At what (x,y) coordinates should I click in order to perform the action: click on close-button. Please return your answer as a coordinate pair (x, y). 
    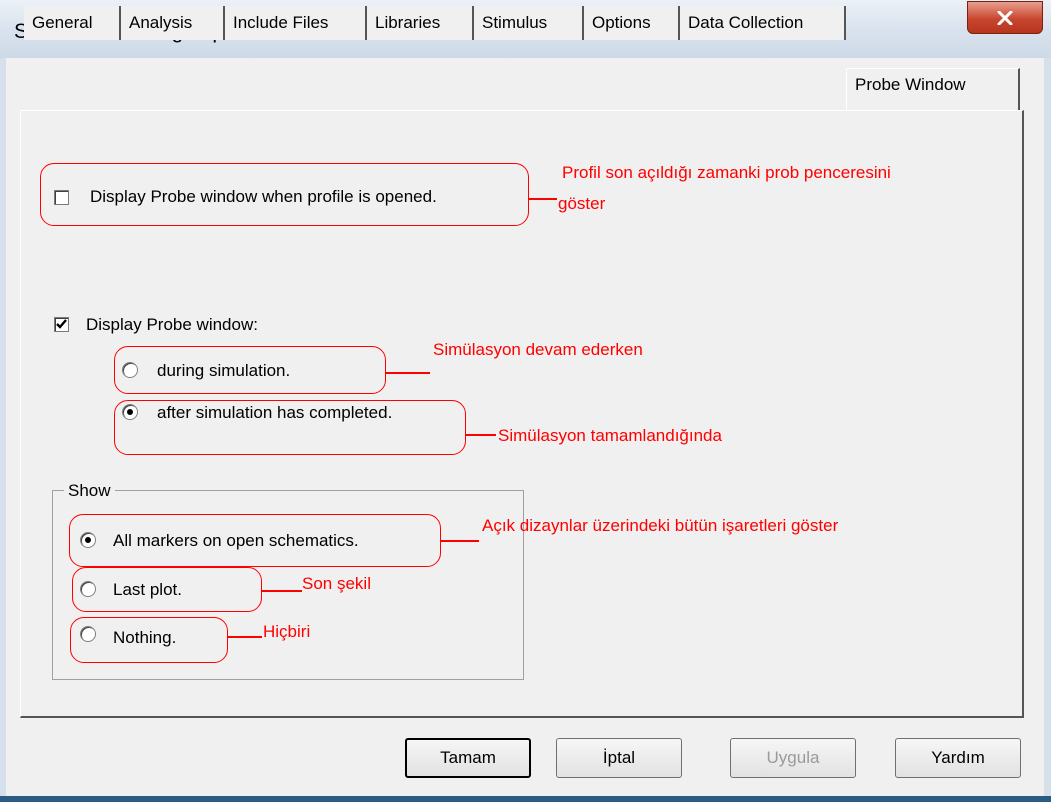
    Looking at the image, I should click on (1005, 17).